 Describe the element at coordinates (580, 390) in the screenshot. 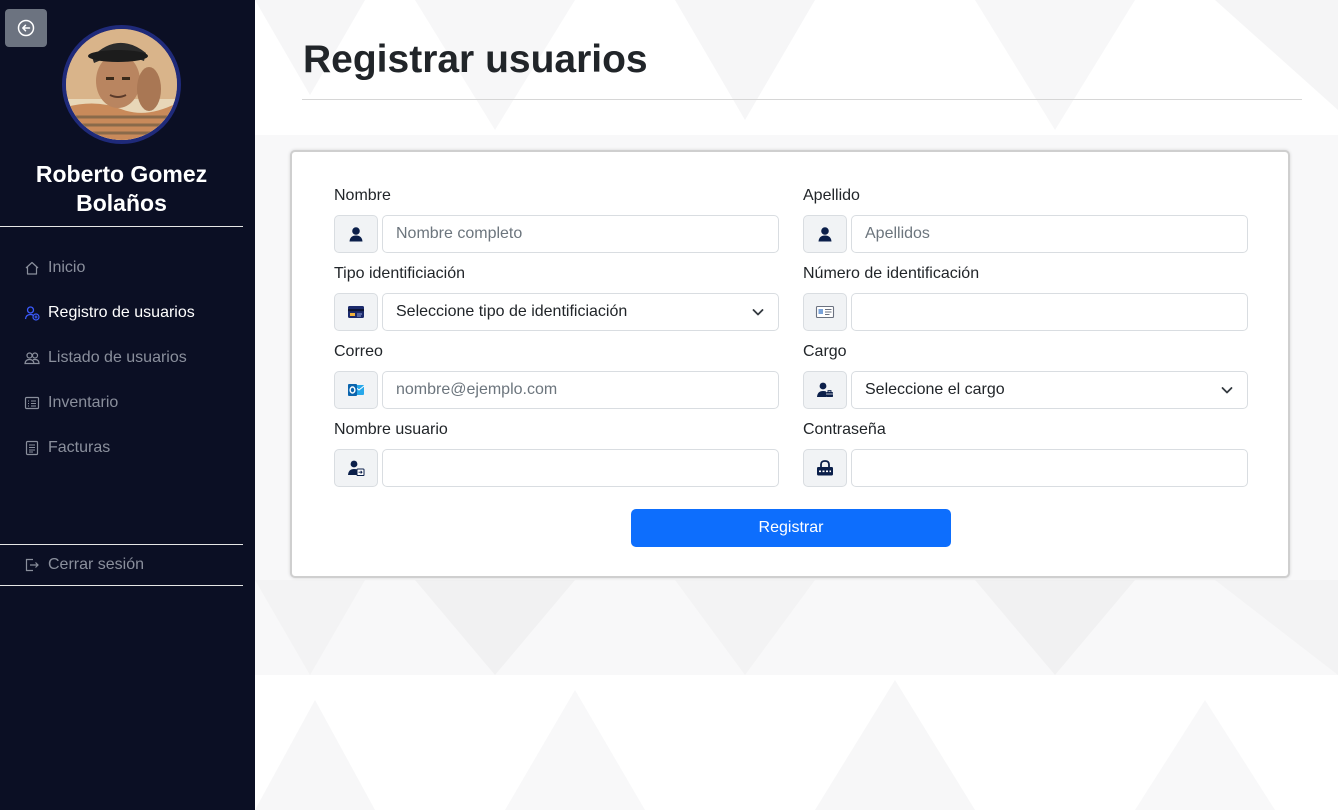

I see `correo-input` at that location.